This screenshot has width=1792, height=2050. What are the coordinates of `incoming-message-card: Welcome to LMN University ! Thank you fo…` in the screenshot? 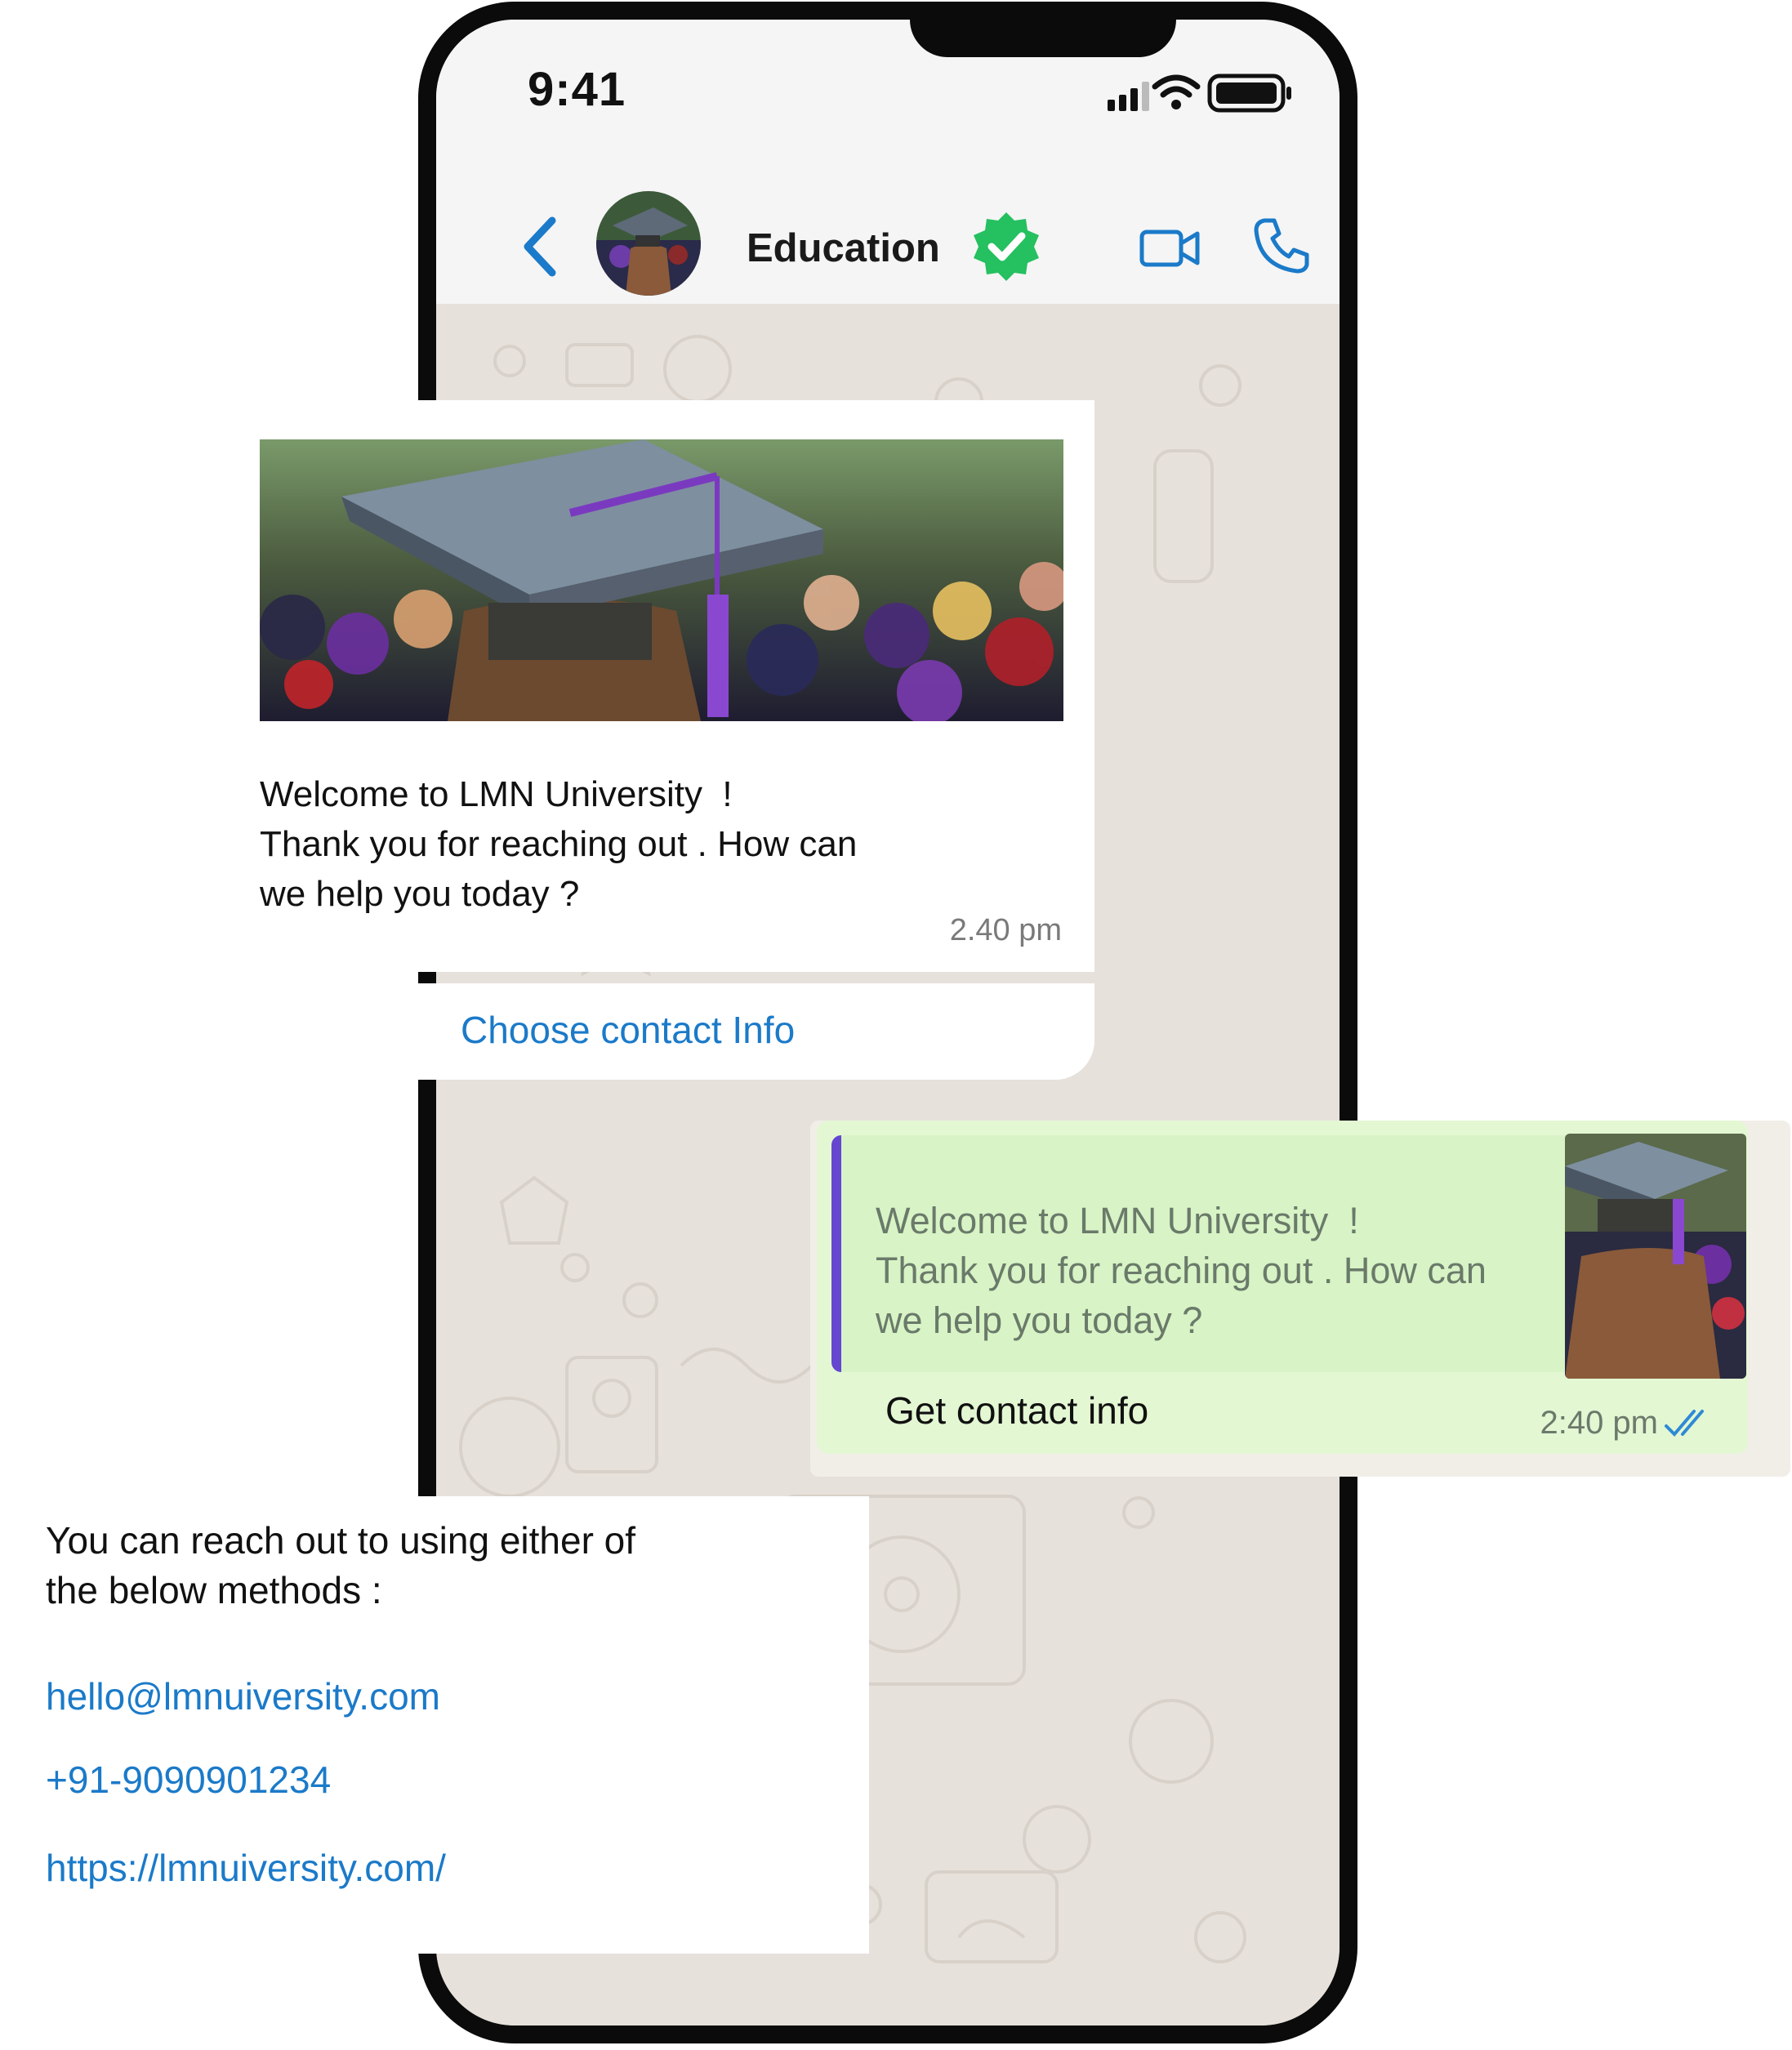 It's located at (664, 686).